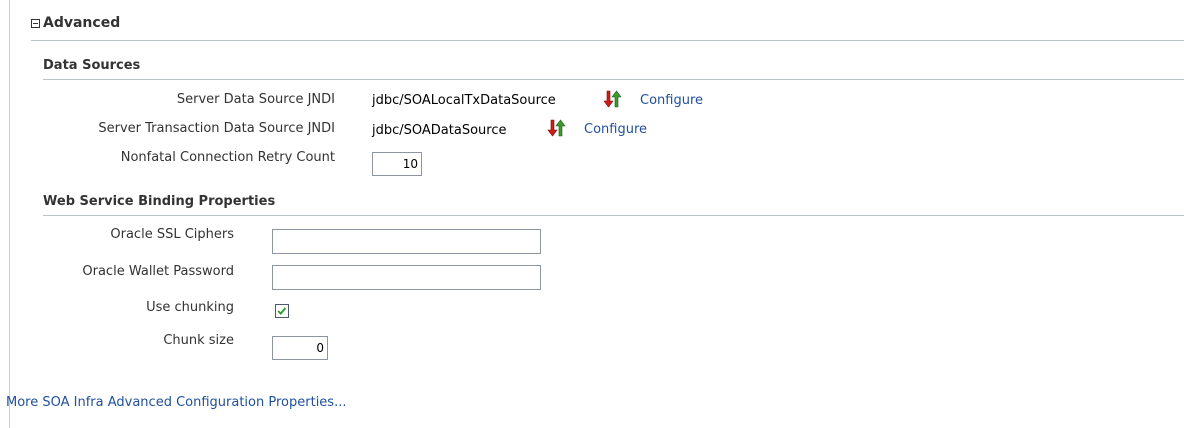 The width and height of the screenshot is (1184, 428). Describe the element at coordinates (615, 129) in the screenshot. I see `configure-link-server-transaction-data-source: Configure` at that location.